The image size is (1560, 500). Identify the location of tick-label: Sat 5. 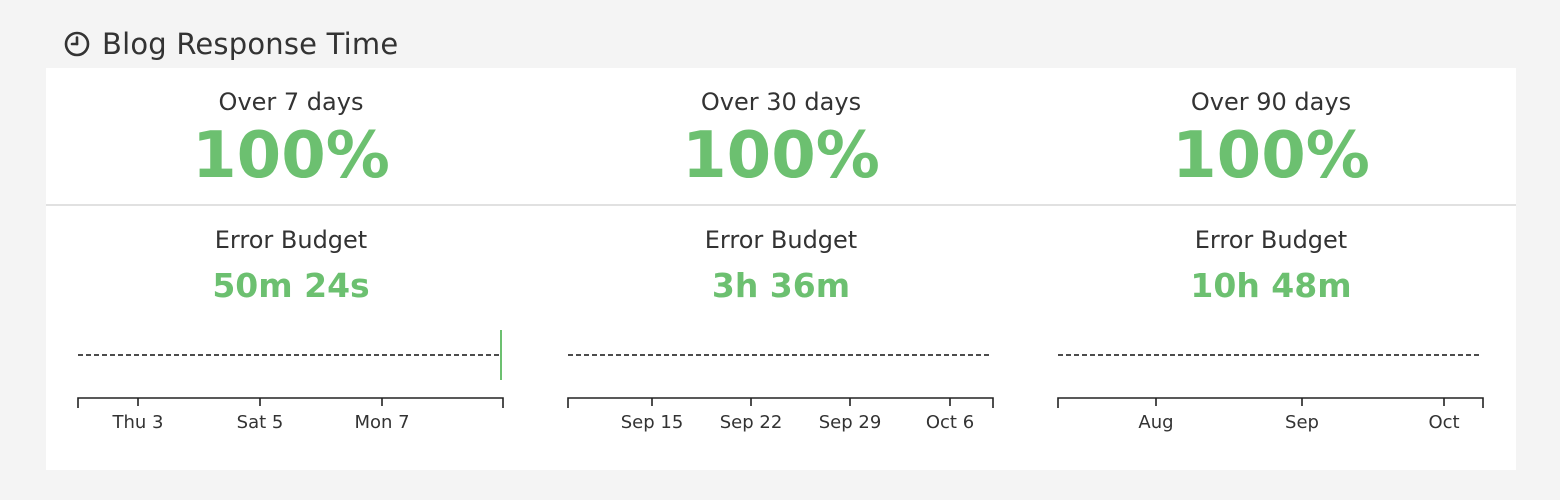
(260, 422).